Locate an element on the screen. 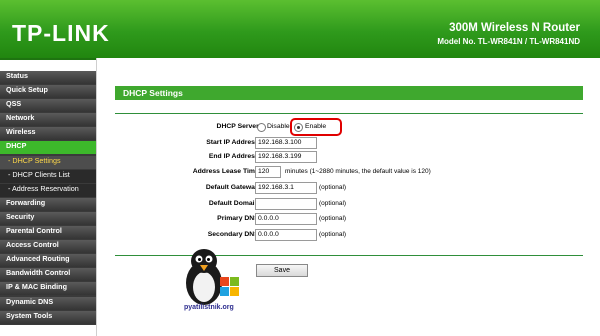  secondary-dns-row: Secondary DNS: 0.0.0.0 (optional) is located at coordinates (348, 235).